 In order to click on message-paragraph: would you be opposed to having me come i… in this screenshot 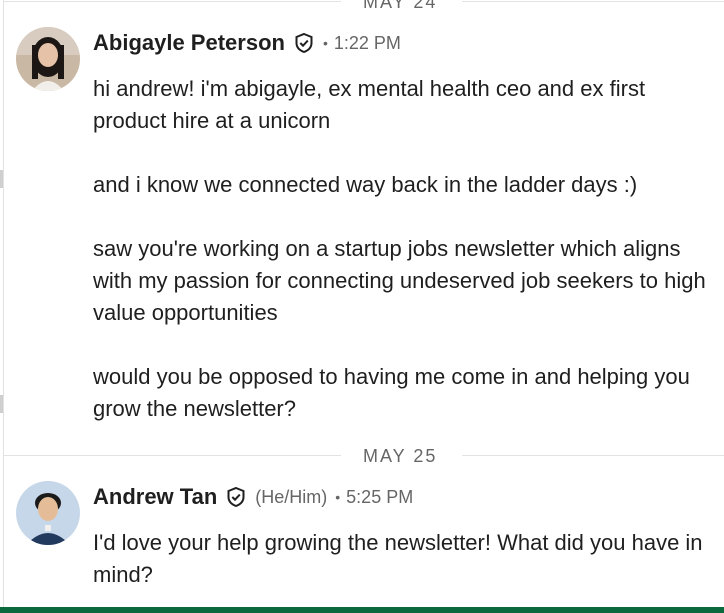, I will do `click(391, 392)`.